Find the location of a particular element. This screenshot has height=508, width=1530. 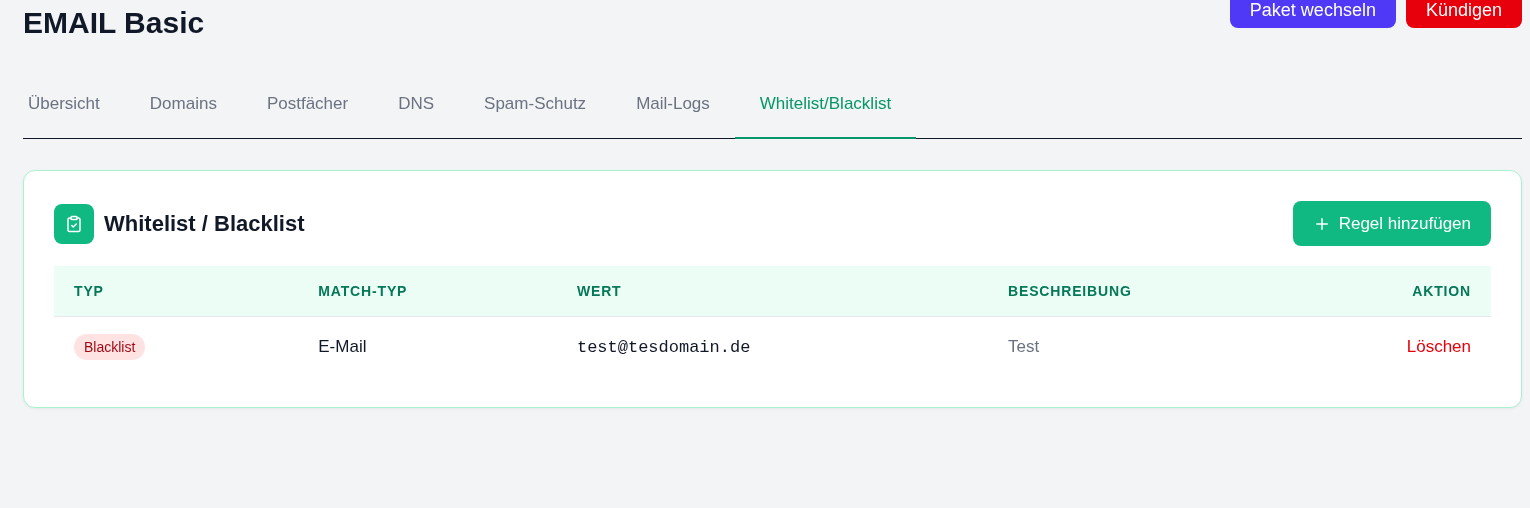

table-cell: test@tesdomain.de is located at coordinates (663, 347).